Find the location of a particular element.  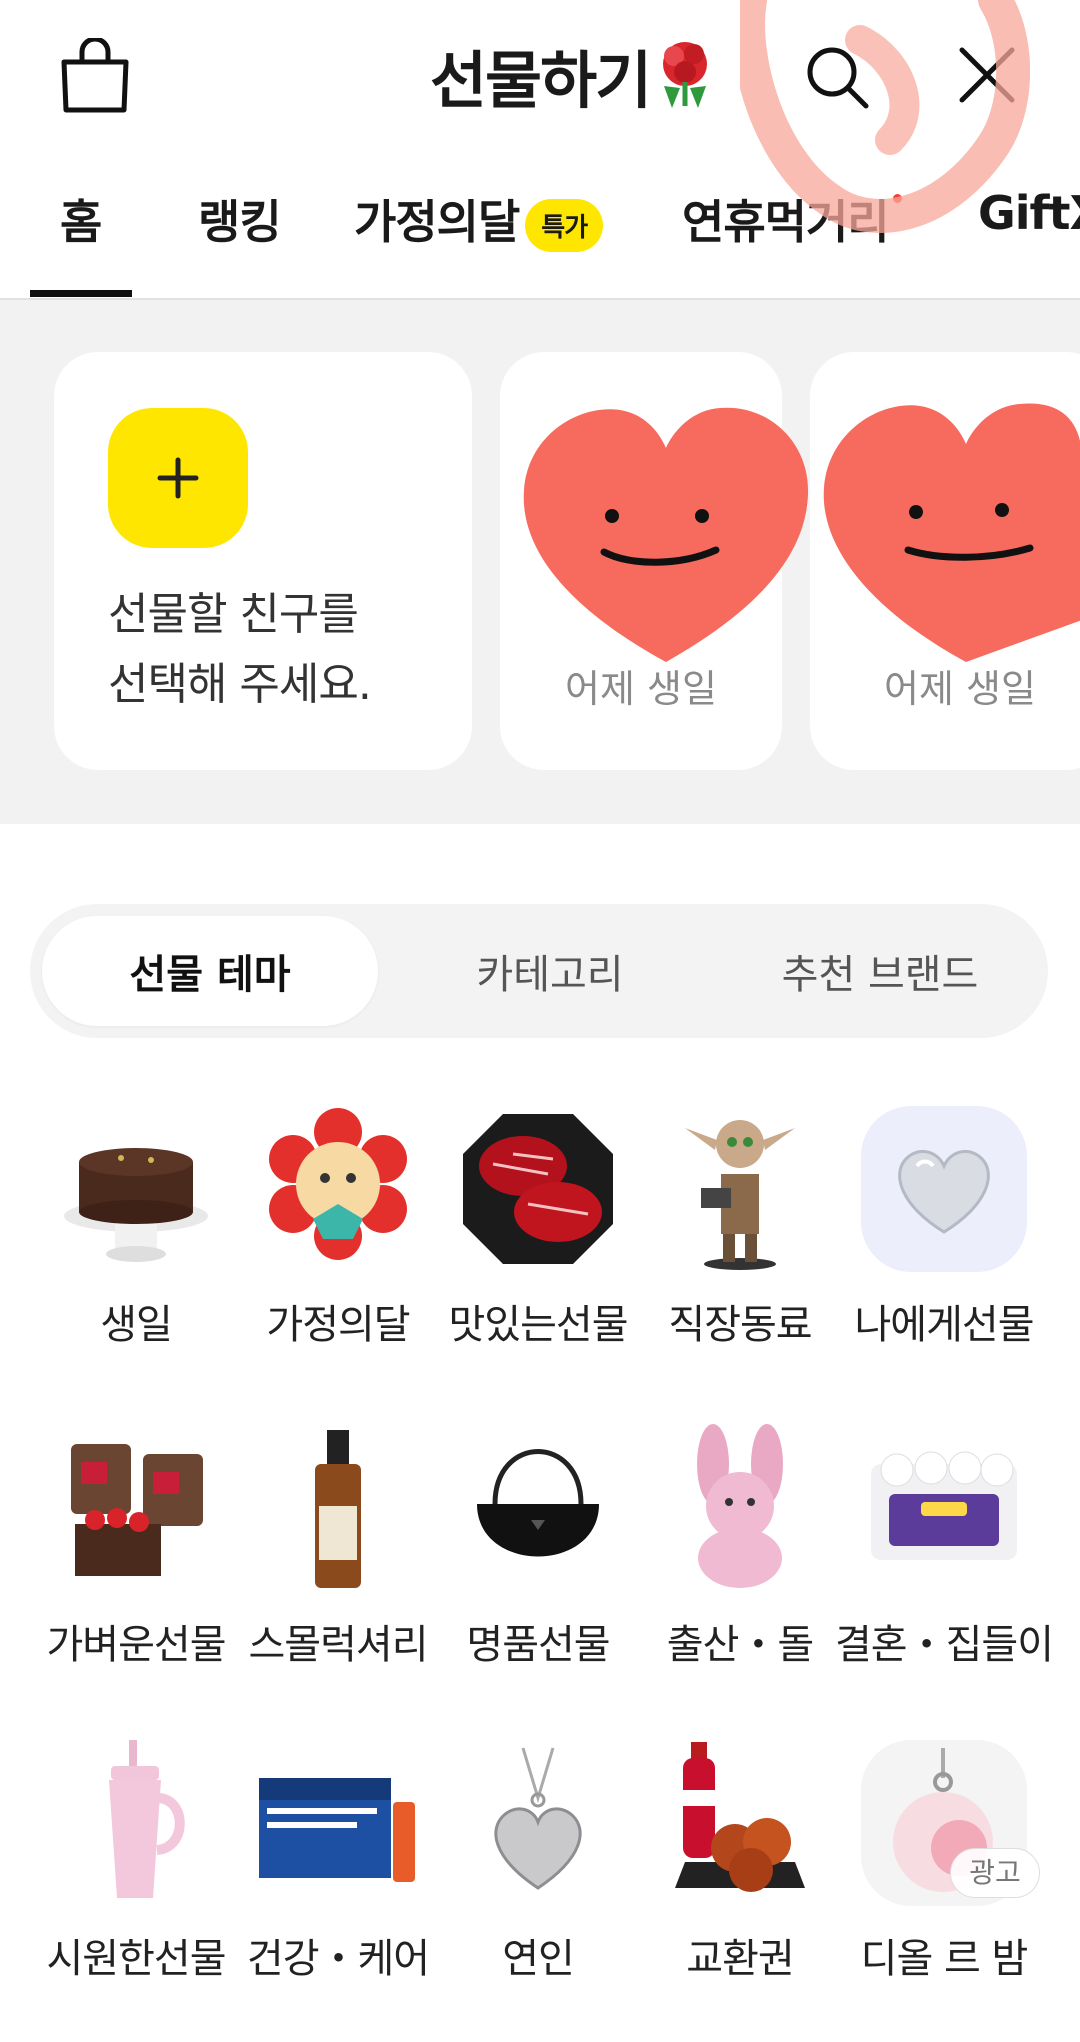

theme-segmented-control: 선물 테마 카테고리 추천 브랜드 is located at coordinates (539, 971).